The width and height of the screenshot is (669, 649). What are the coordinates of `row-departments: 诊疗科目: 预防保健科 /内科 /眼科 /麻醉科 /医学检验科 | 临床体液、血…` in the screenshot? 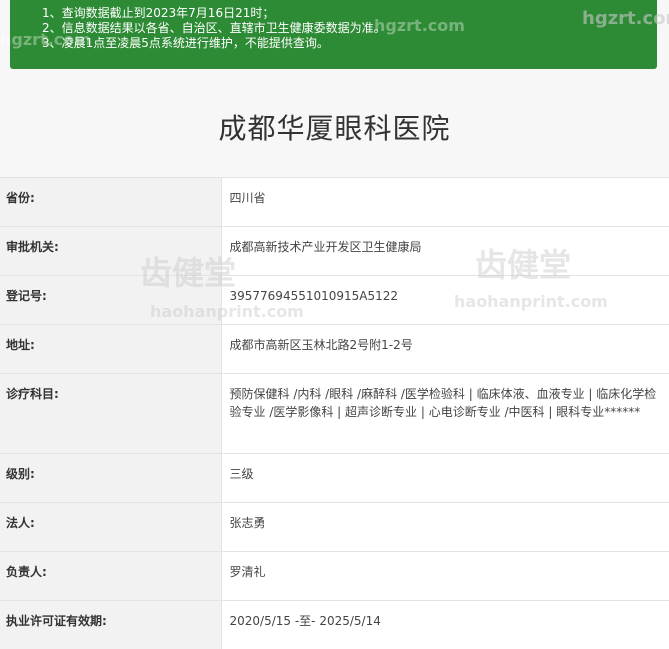 It's located at (334, 414).